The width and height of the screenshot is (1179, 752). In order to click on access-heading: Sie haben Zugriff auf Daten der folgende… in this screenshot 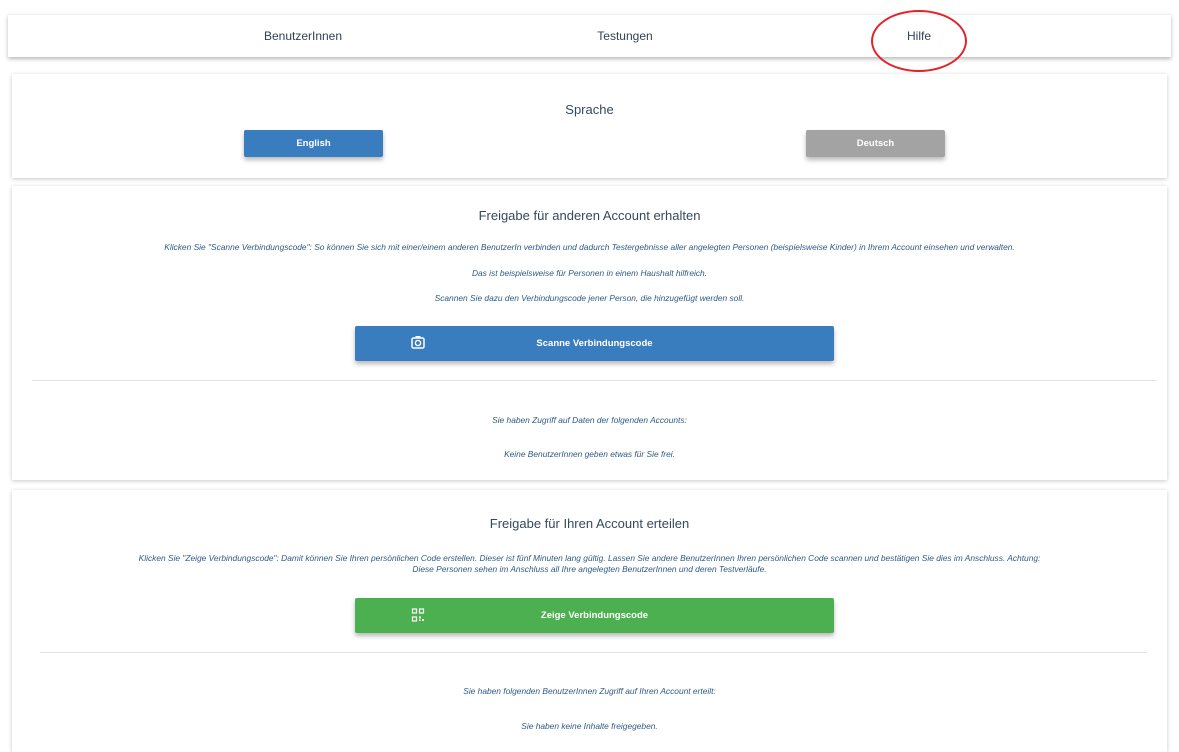, I will do `click(589, 420)`.